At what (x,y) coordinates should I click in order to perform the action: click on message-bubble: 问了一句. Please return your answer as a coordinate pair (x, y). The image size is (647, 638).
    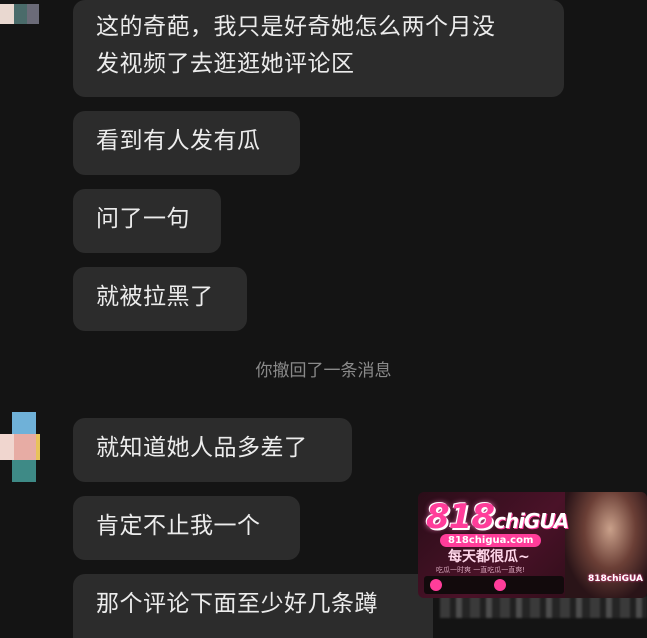
    Looking at the image, I should click on (147, 221).